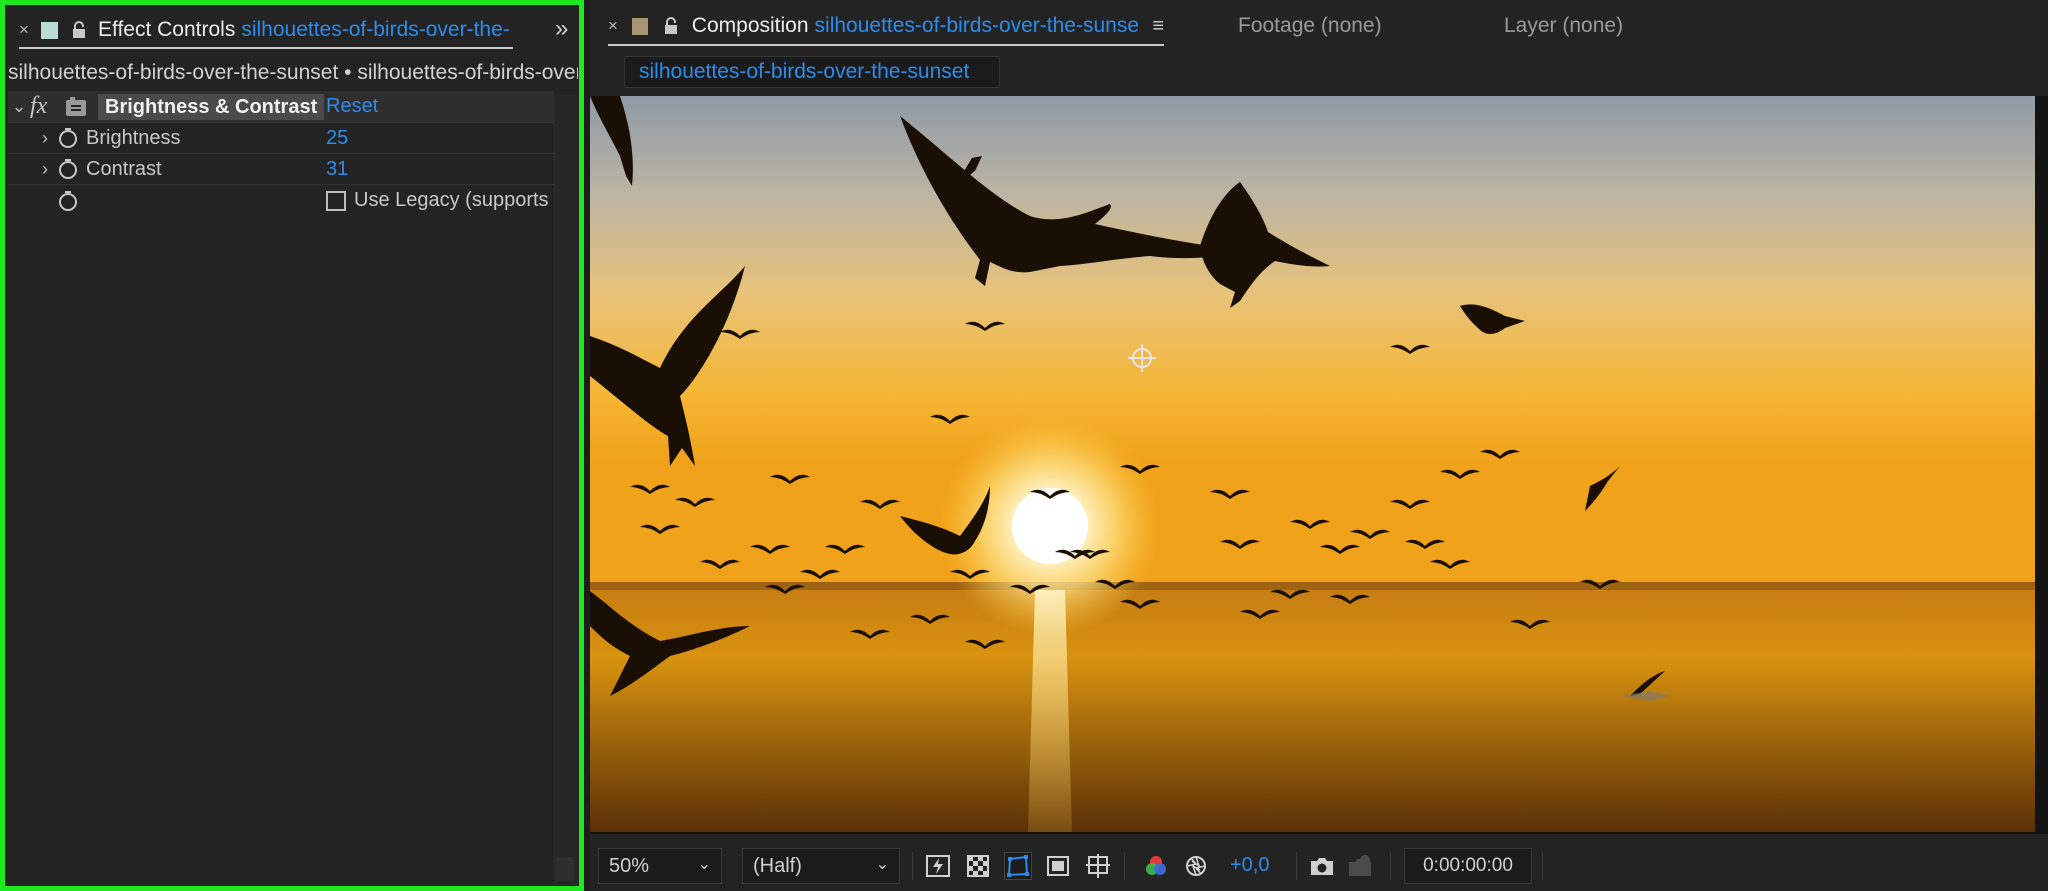 The height and width of the screenshot is (891, 2048). What do you see at coordinates (1058, 866) in the screenshot?
I see `region-of-interest-icon` at bounding box center [1058, 866].